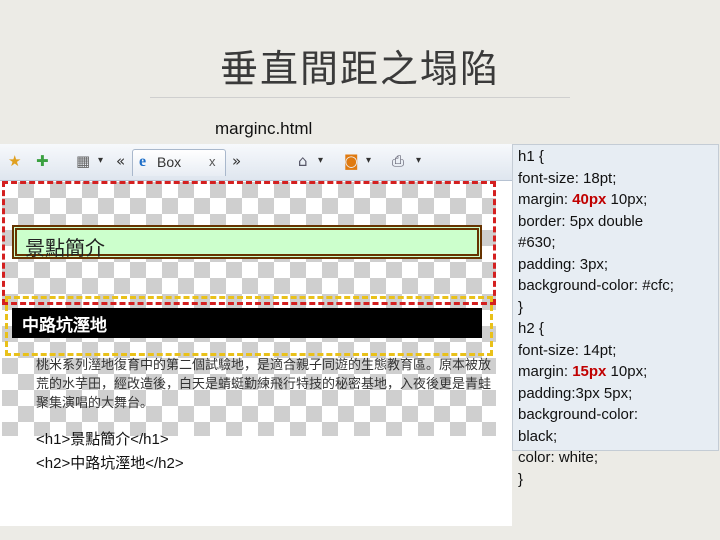 This screenshot has height=540, width=720. What do you see at coordinates (575, 393) in the screenshot?
I see `css-line: padding:3px 5px;` at bounding box center [575, 393].